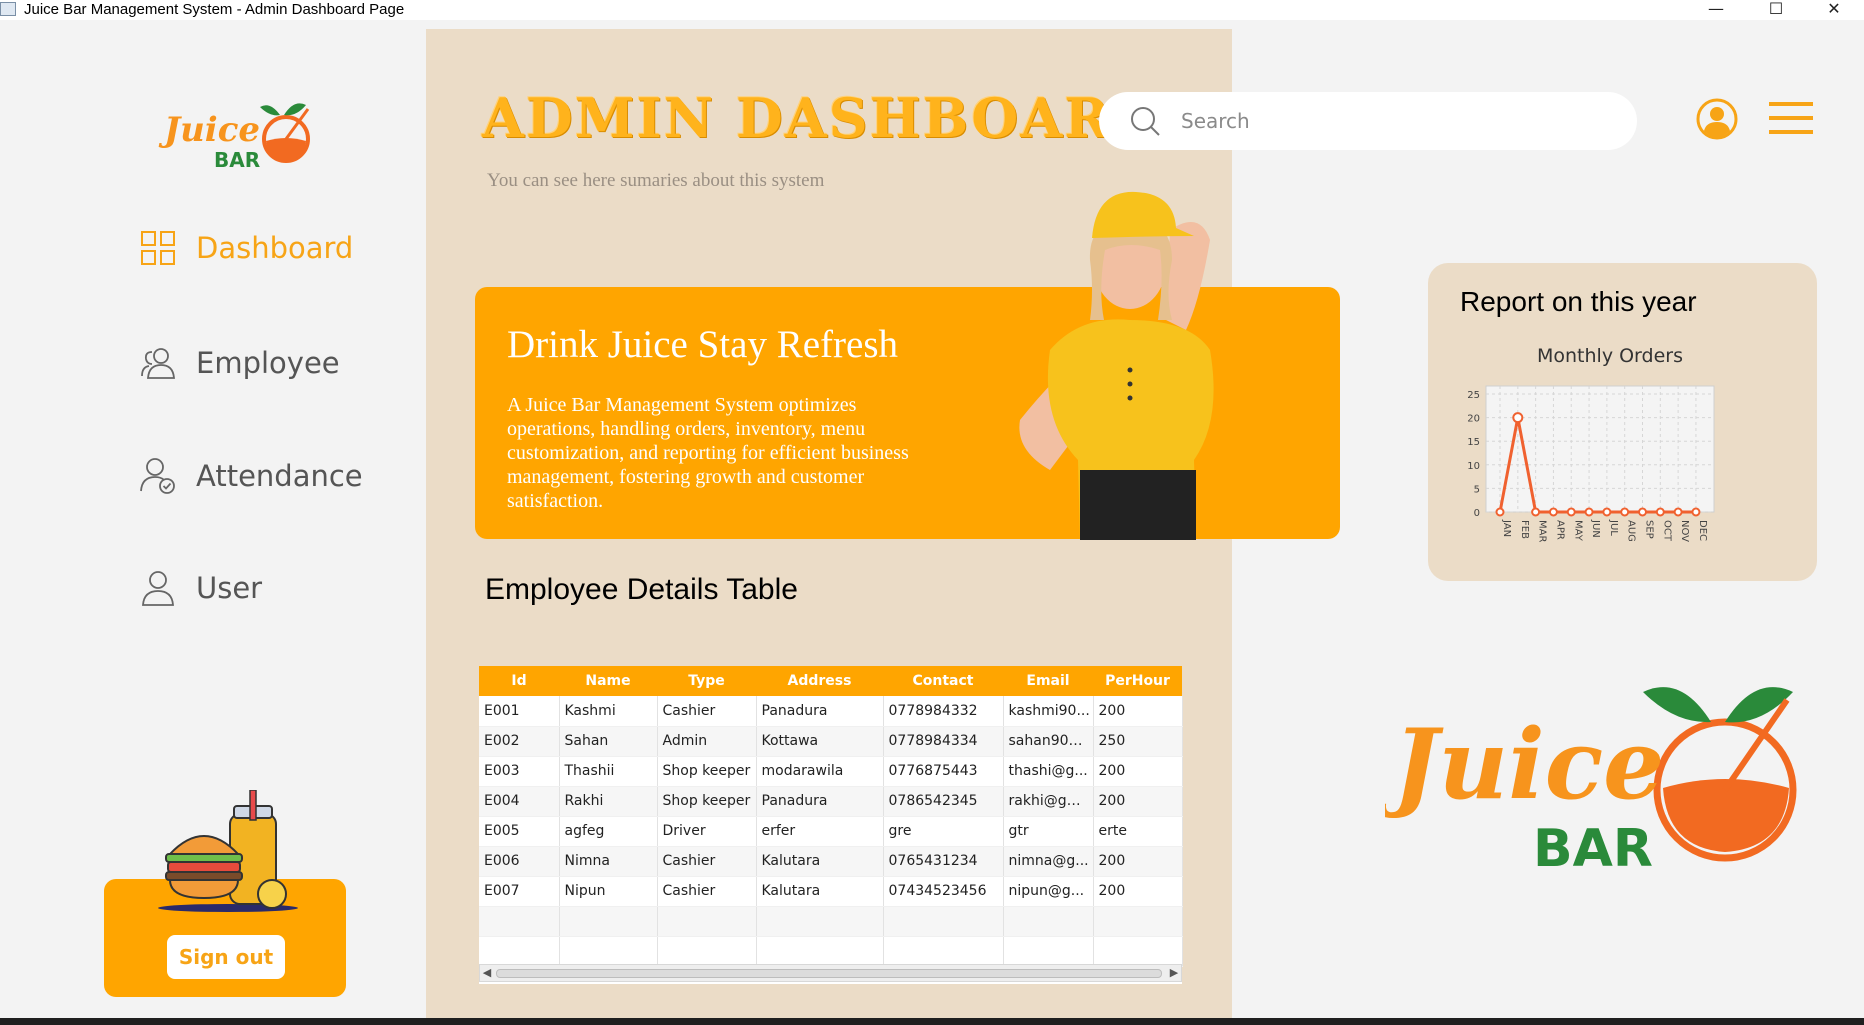  What do you see at coordinates (943, 801) in the screenshot?
I see `table-cell: 0786542345` at bounding box center [943, 801].